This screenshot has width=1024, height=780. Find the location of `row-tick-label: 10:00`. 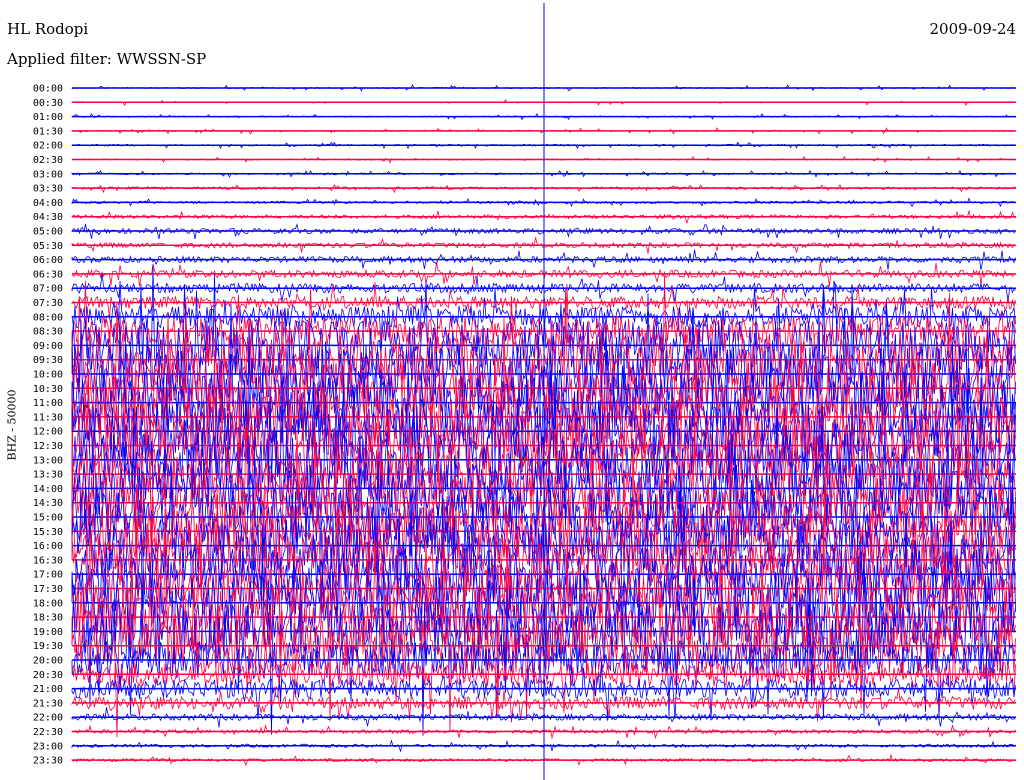

row-tick-label: 10:00 is located at coordinates (48, 375).